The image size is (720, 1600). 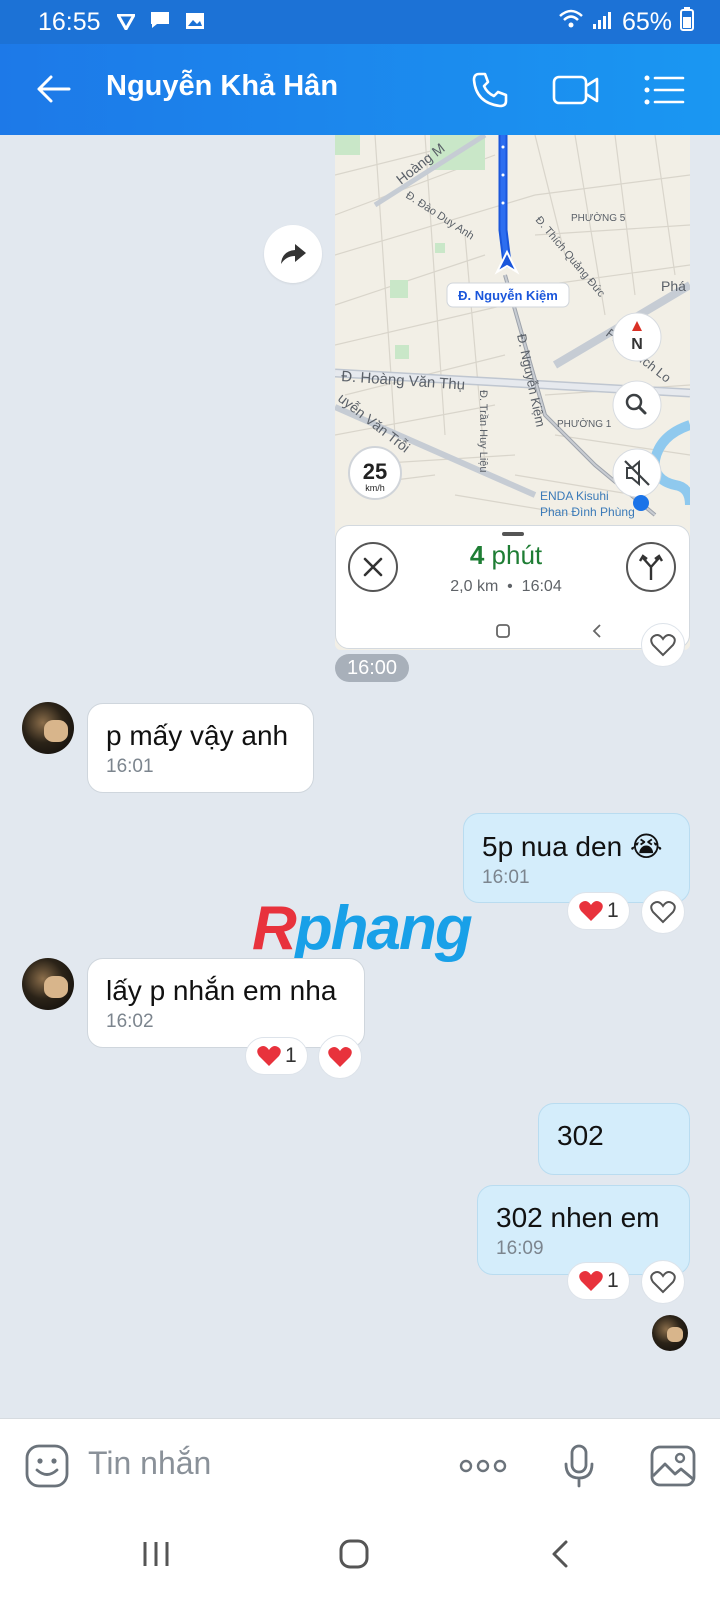 I want to click on compass-label: N, so click(x=637, y=344).